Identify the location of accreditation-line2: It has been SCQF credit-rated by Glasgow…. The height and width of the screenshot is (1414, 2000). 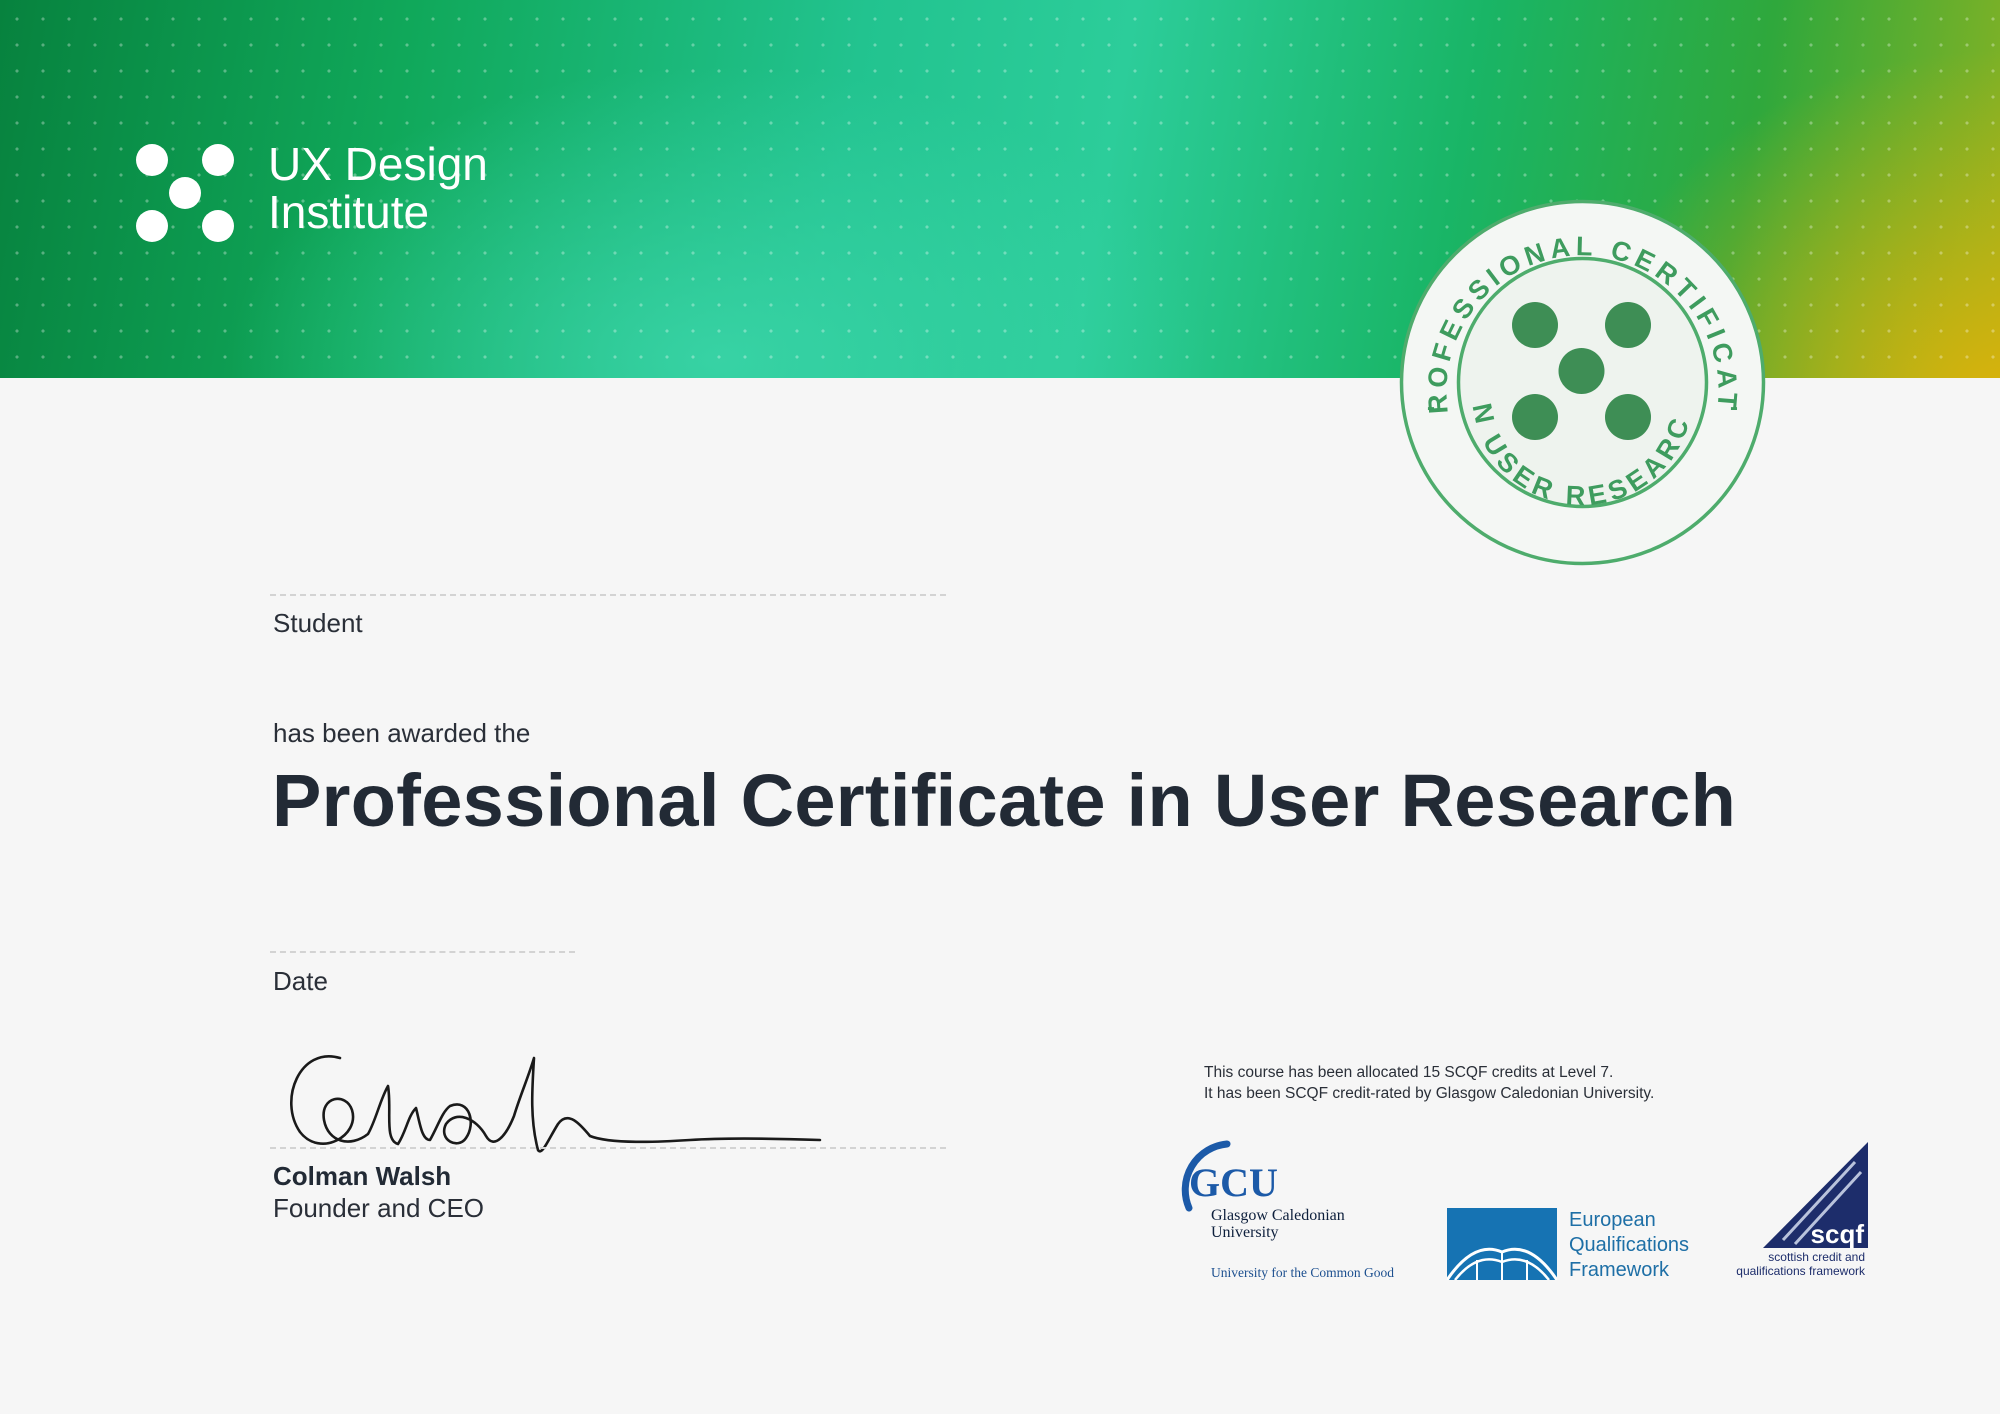
(1429, 1093).